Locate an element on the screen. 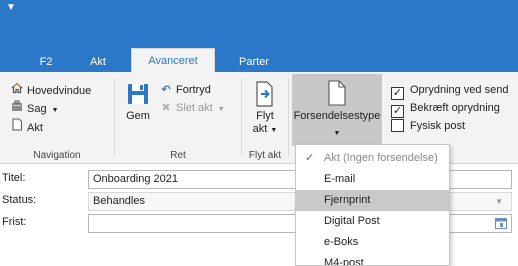 The image size is (518, 266). fortryd-label: Fortryd is located at coordinates (193, 90).